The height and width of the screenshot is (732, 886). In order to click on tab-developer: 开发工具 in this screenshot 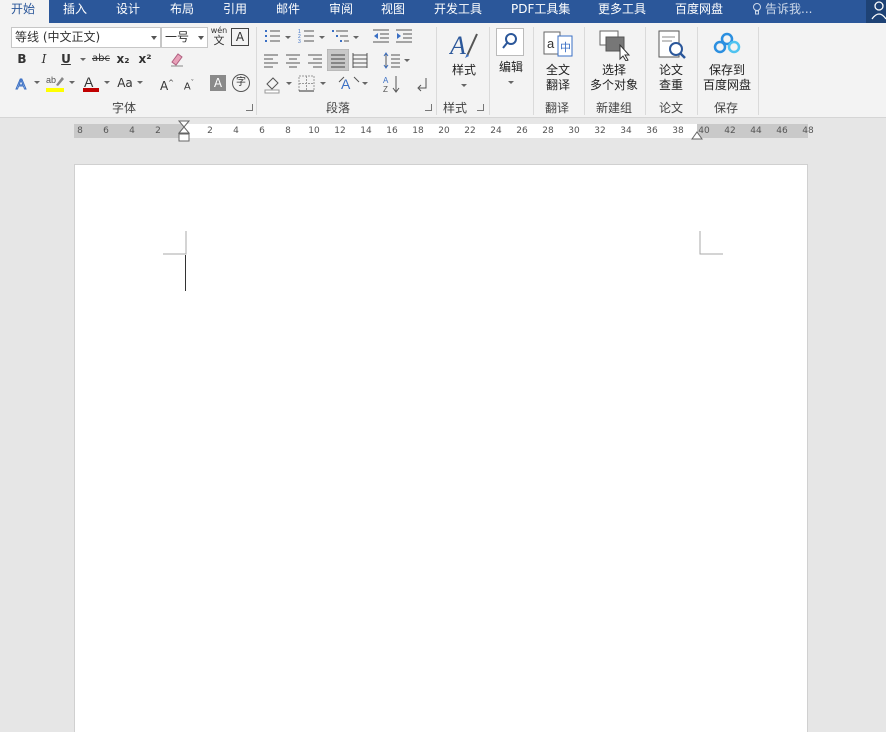, I will do `click(458, 11)`.